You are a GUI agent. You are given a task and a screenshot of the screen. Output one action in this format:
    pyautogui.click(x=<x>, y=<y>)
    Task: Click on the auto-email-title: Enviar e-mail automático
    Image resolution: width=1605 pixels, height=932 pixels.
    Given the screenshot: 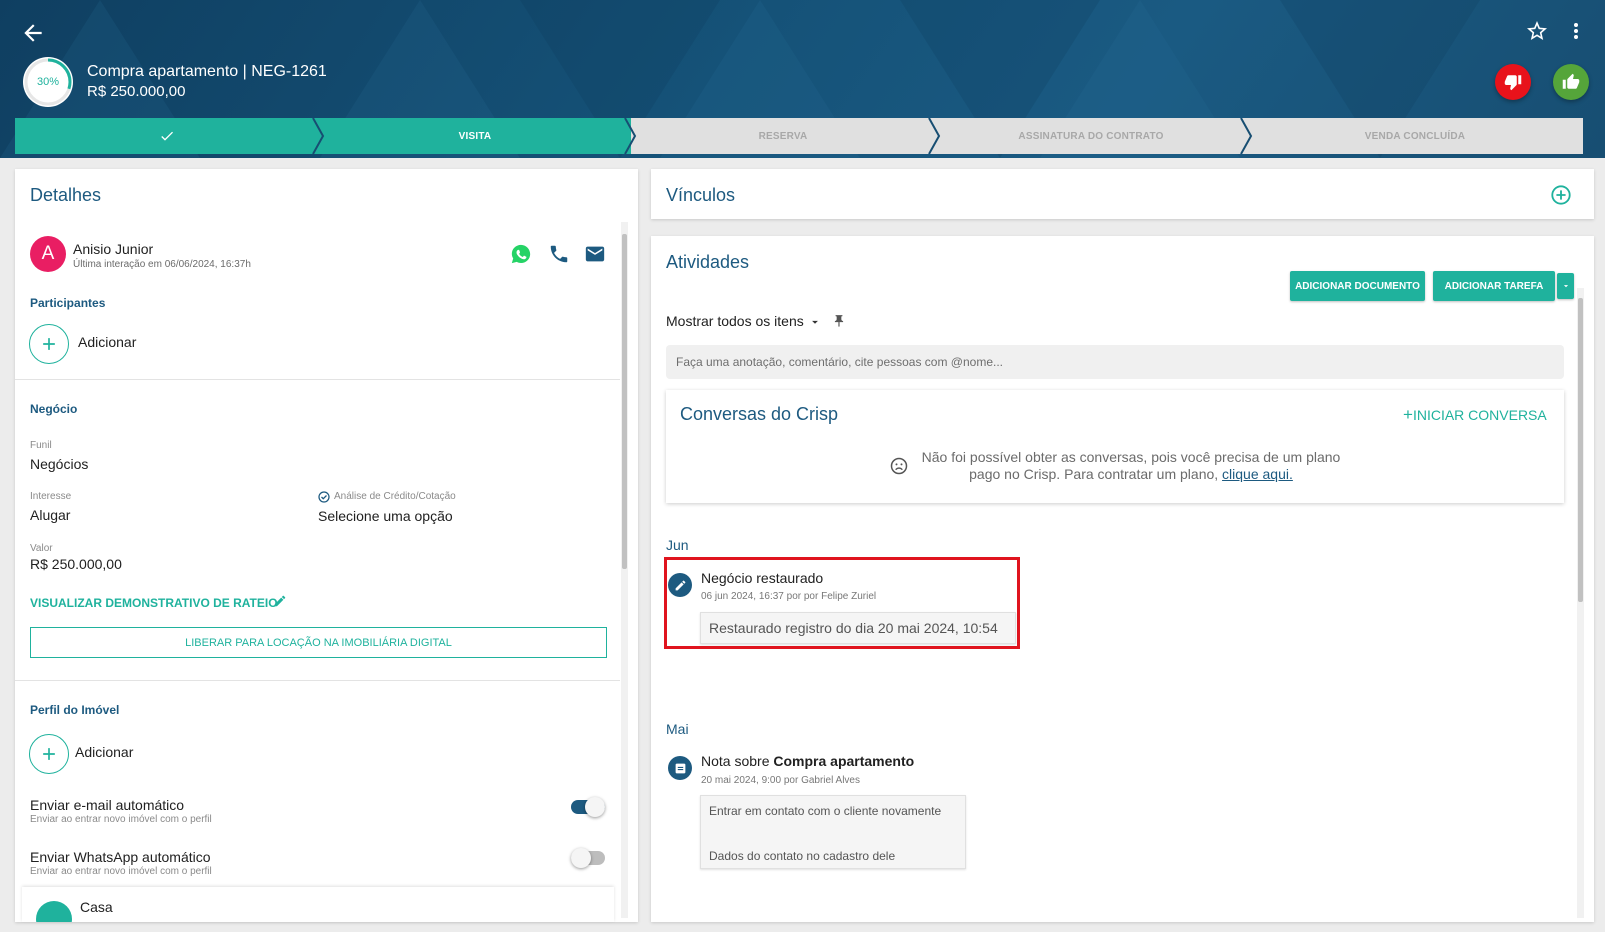 What is the action you would take?
    pyautogui.click(x=107, y=805)
    